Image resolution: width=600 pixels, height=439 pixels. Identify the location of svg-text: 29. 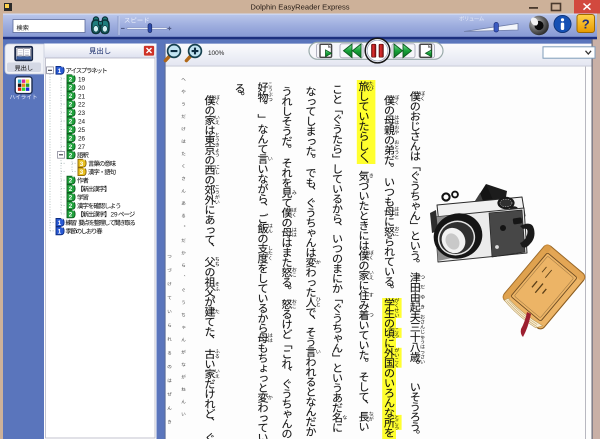
(115, 215).